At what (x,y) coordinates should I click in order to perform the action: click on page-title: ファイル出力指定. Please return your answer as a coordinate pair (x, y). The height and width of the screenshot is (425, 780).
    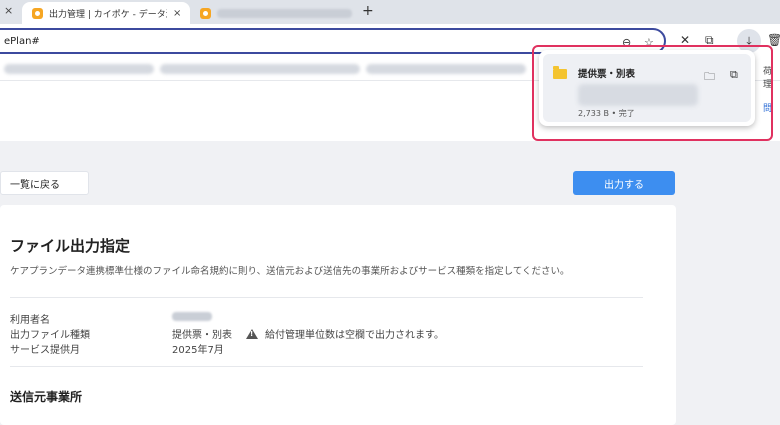
    Looking at the image, I should click on (70, 246).